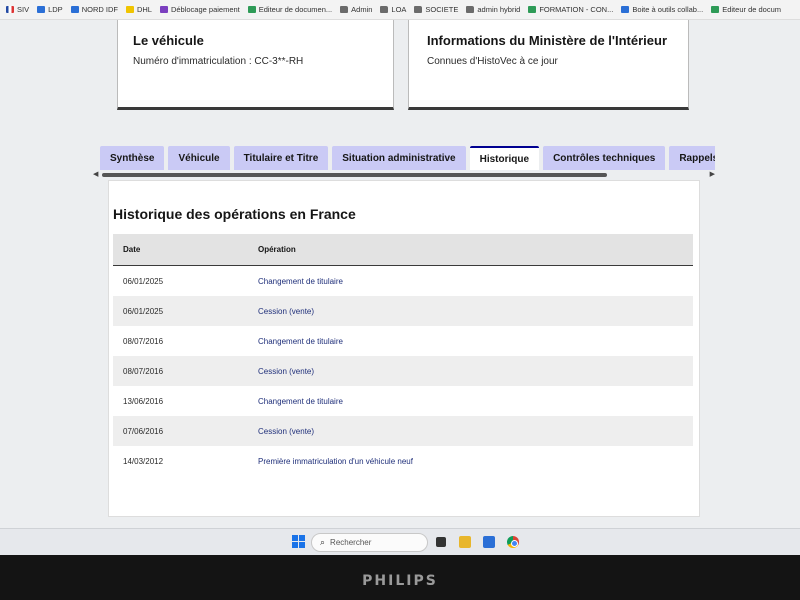  Describe the element at coordinates (400, 581) in the screenshot. I see `monitor-brand-logo: PHILIPS` at that location.